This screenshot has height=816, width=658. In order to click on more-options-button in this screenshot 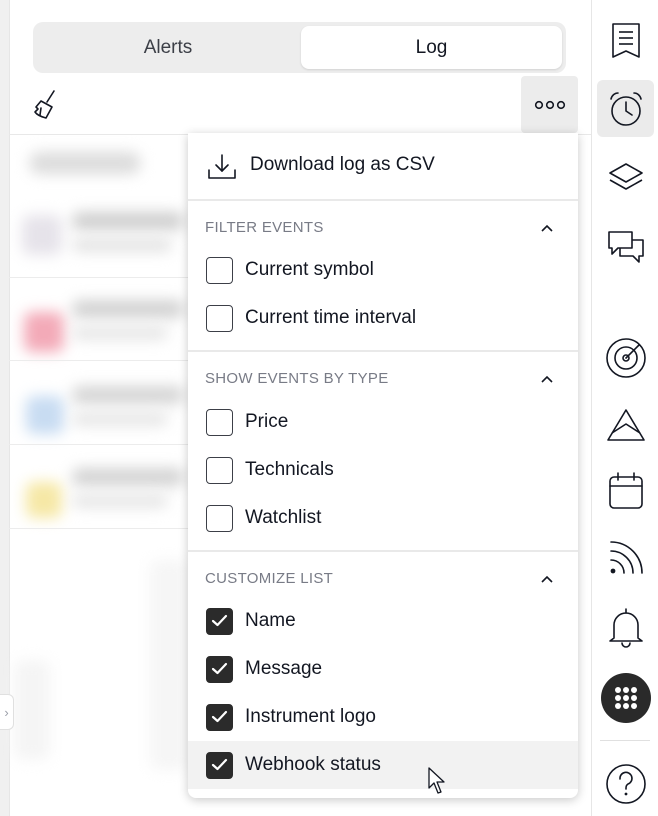, I will do `click(549, 104)`.